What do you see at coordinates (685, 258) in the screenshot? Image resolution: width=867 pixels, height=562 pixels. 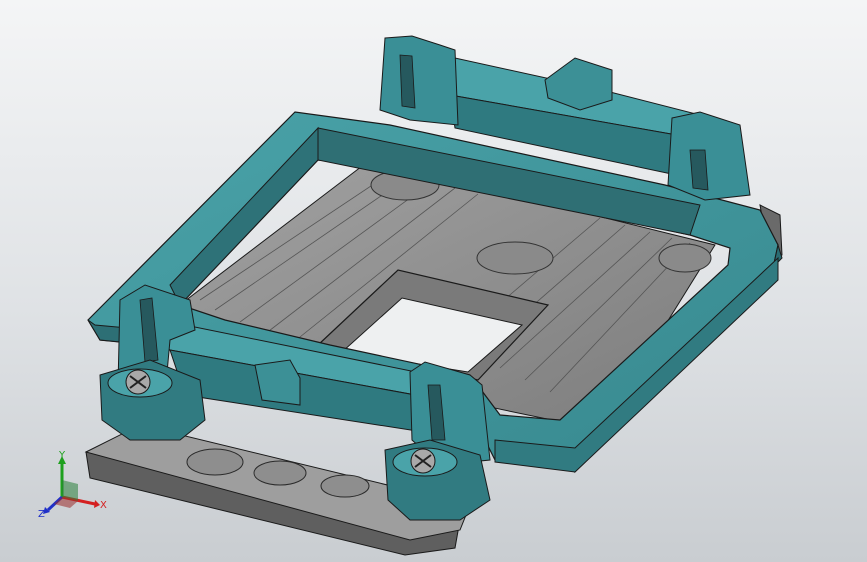 I see `plate-recess-right` at bounding box center [685, 258].